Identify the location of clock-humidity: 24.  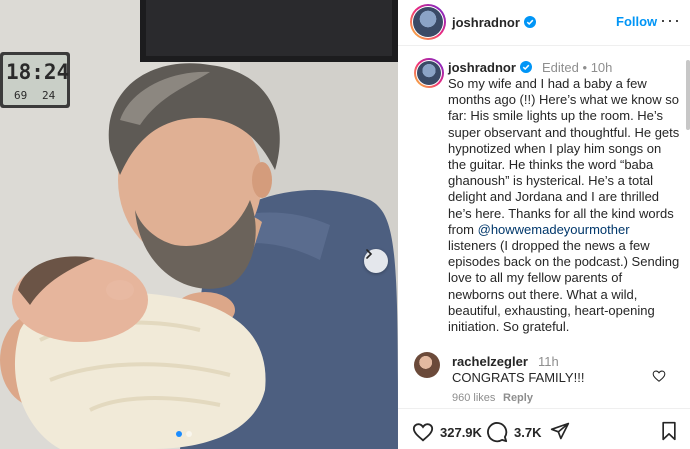
(49, 95).